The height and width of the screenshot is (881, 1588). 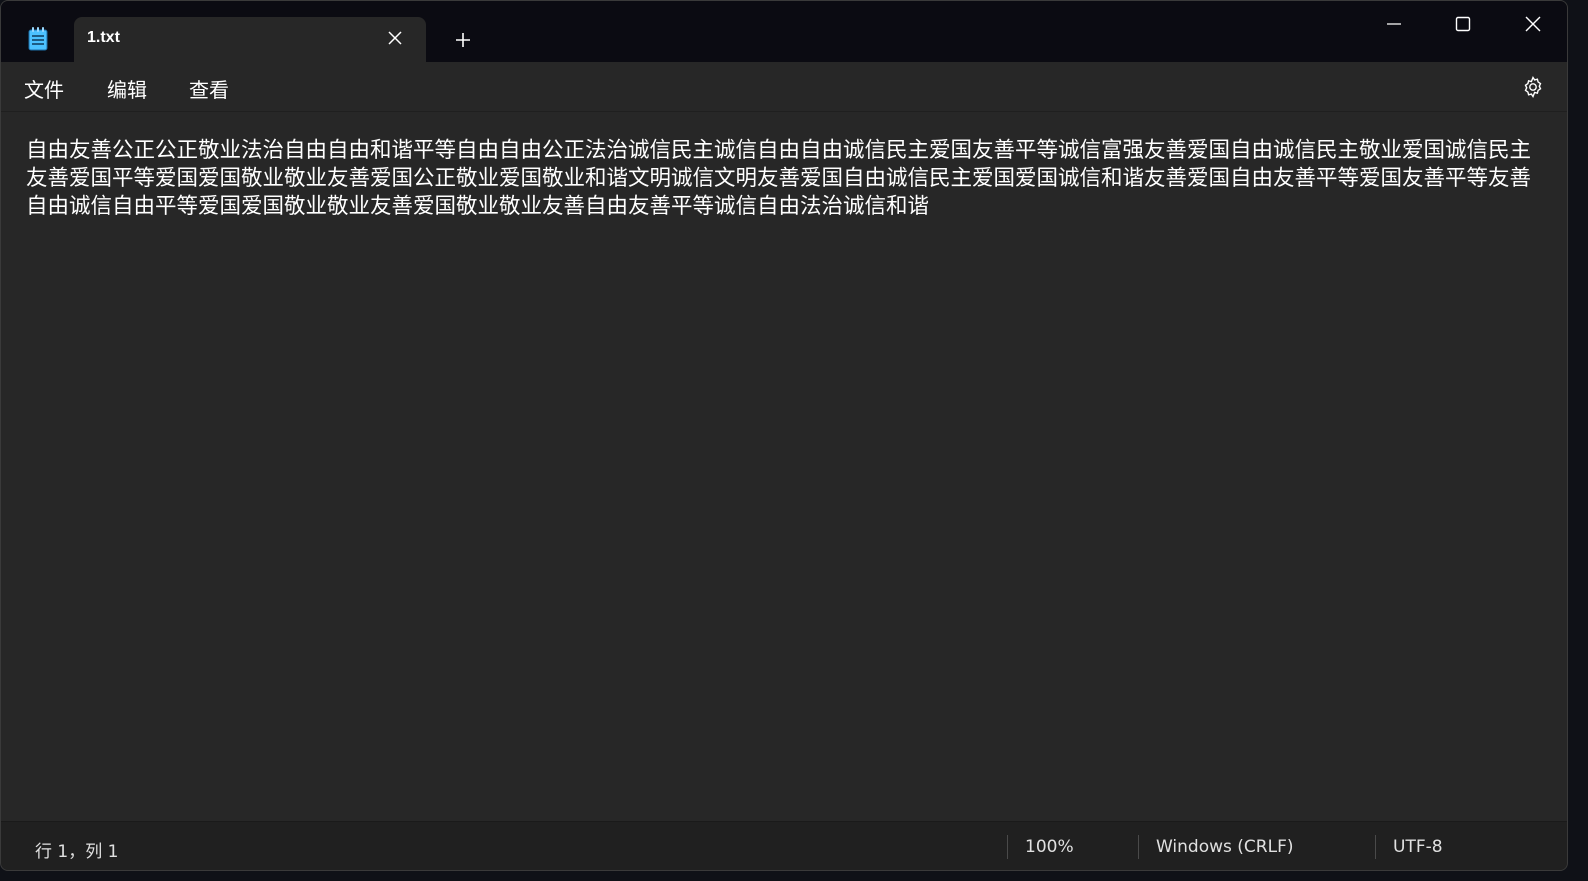 I want to click on menu-bar: 文件 编辑 查看, so click(x=784, y=87).